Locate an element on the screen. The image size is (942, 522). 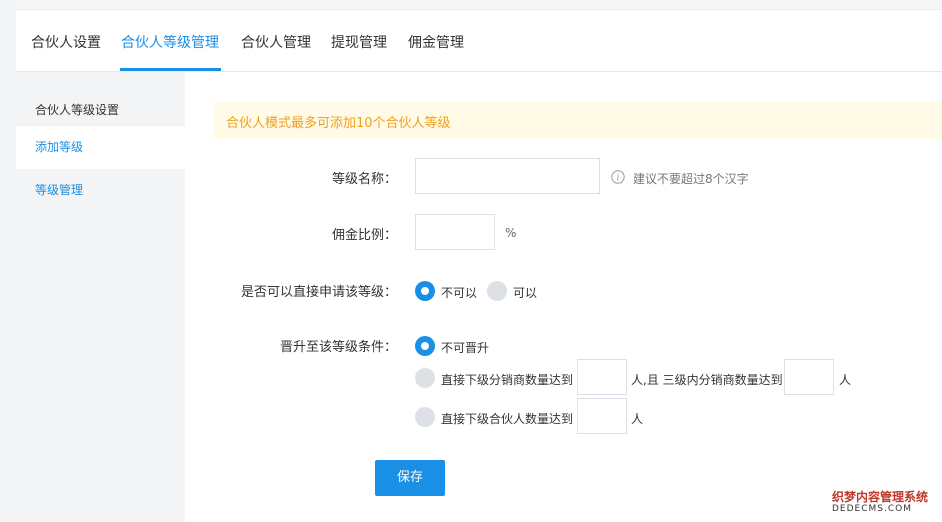
left-gutter is located at coordinates (8, 261).